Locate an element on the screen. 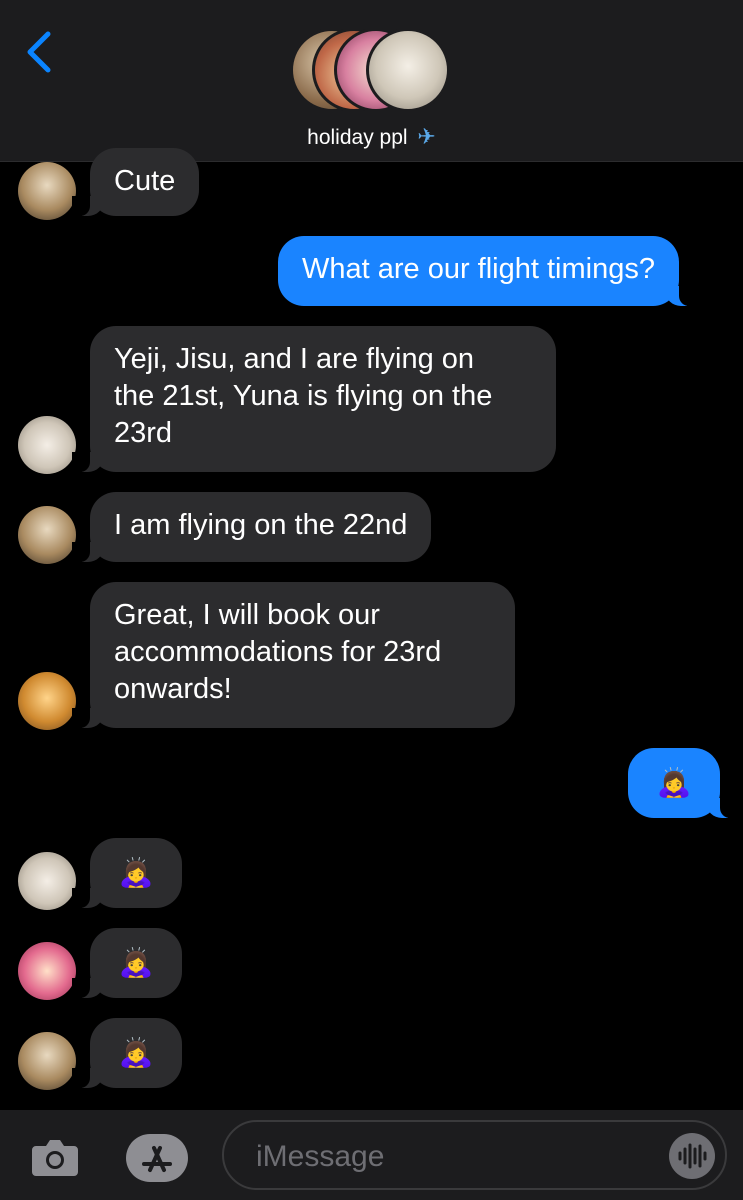 The height and width of the screenshot is (1200, 743). app-store-icon is located at coordinates (157, 1158).